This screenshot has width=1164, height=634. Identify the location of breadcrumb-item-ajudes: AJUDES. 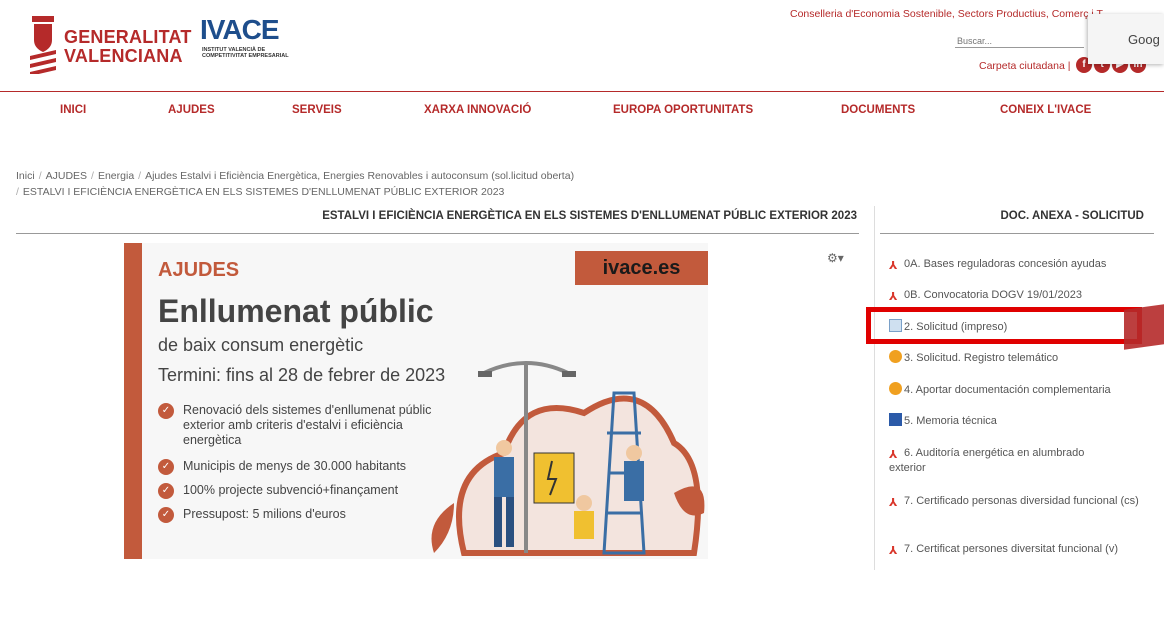
(66, 176).